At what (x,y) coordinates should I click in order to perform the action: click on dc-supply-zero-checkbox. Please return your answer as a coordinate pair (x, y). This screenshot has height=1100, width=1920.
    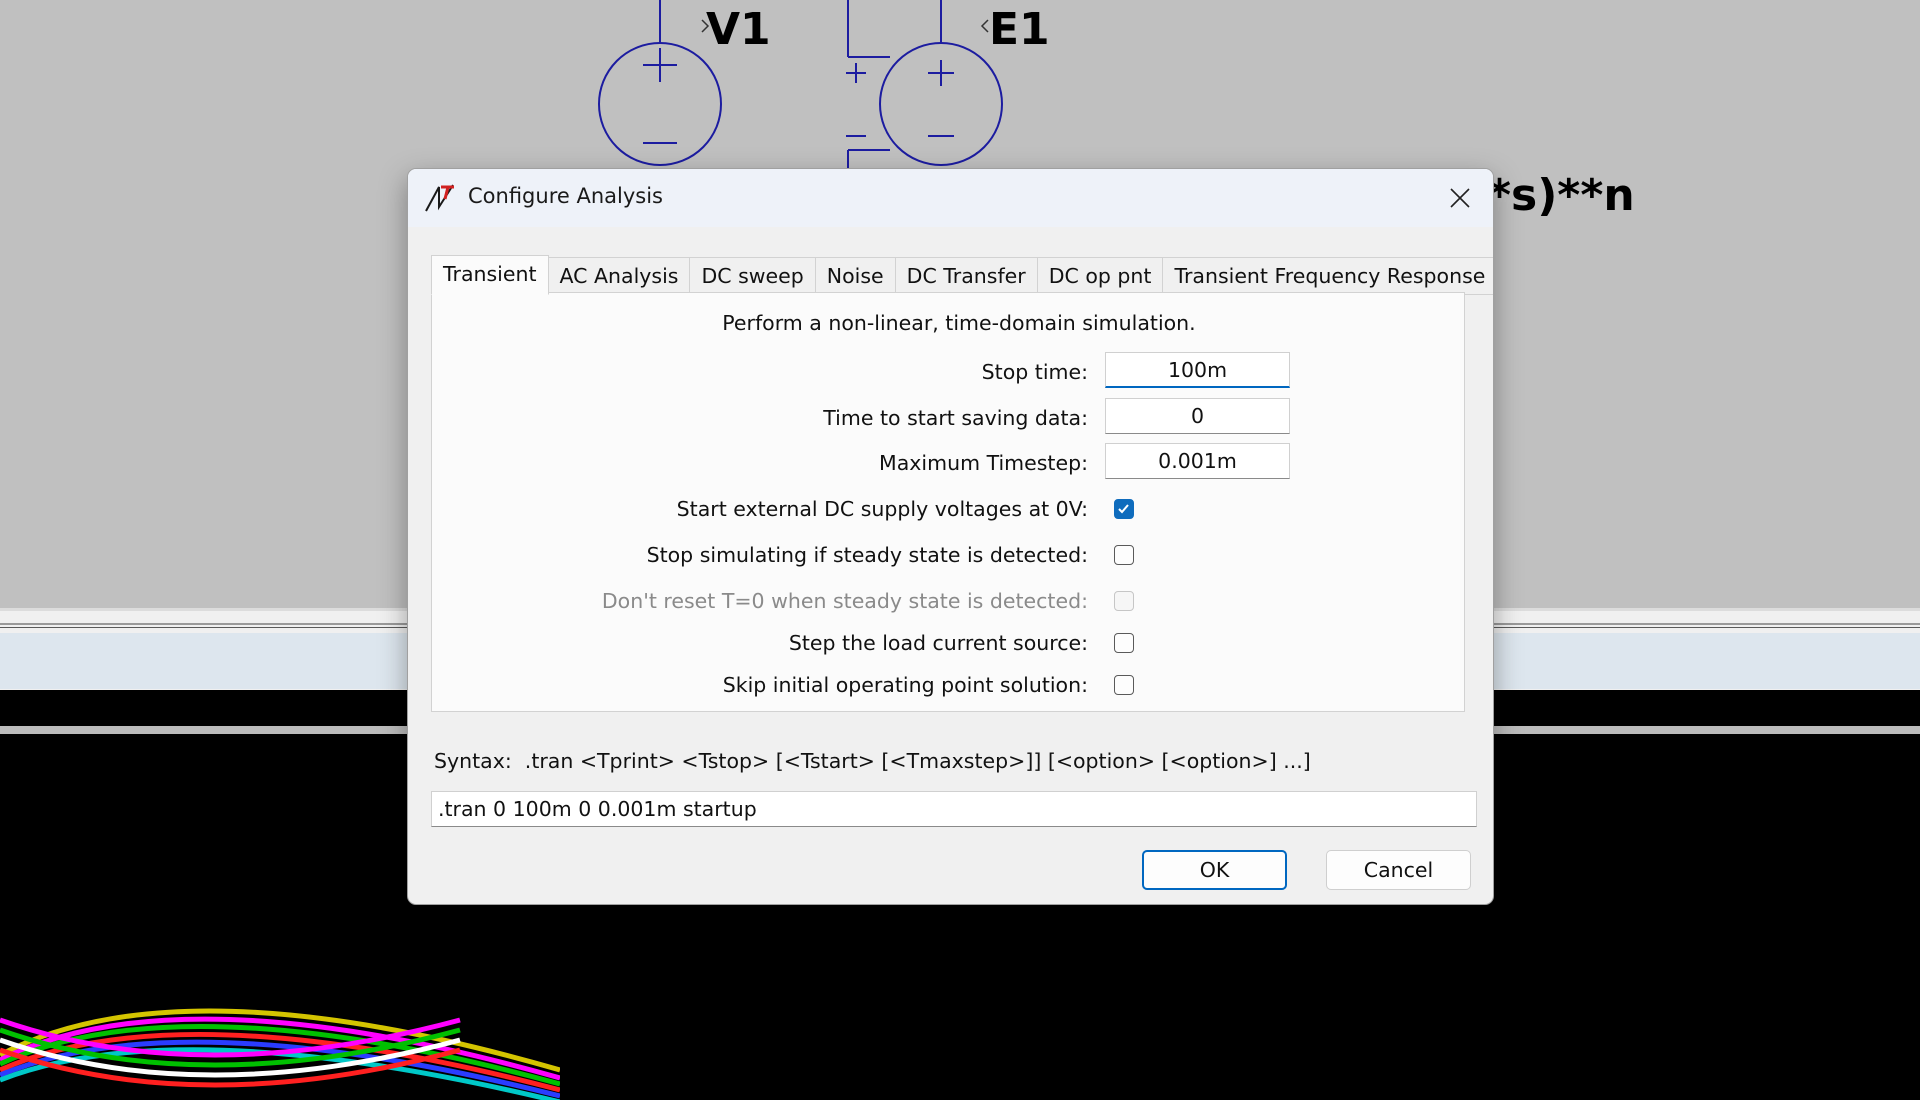
    Looking at the image, I should click on (1124, 509).